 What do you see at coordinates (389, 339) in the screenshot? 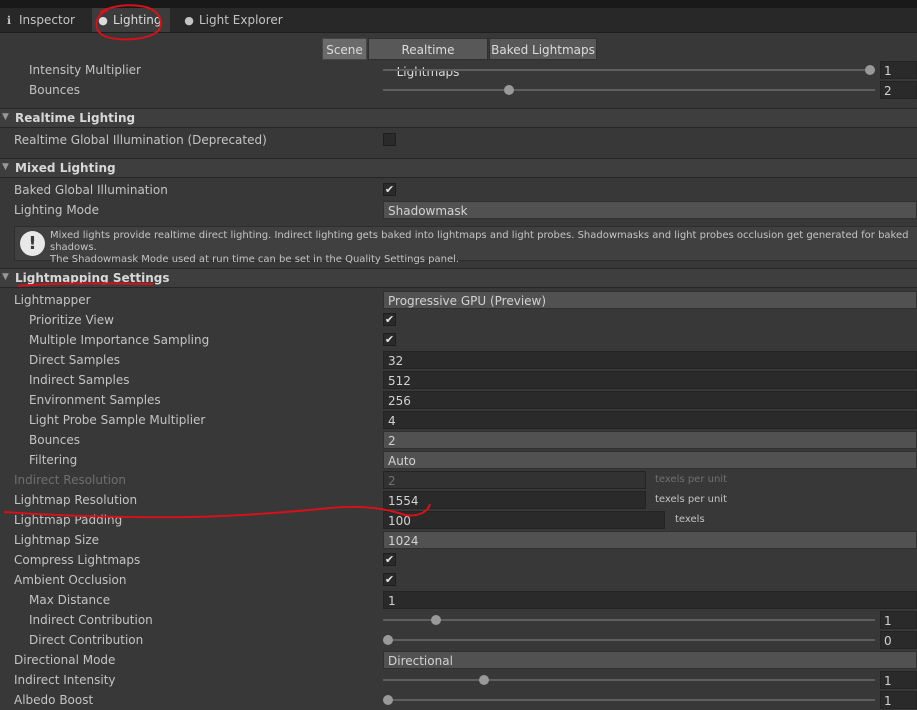
I see `mis-checkbox: ✔` at bounding box center [389, 339].